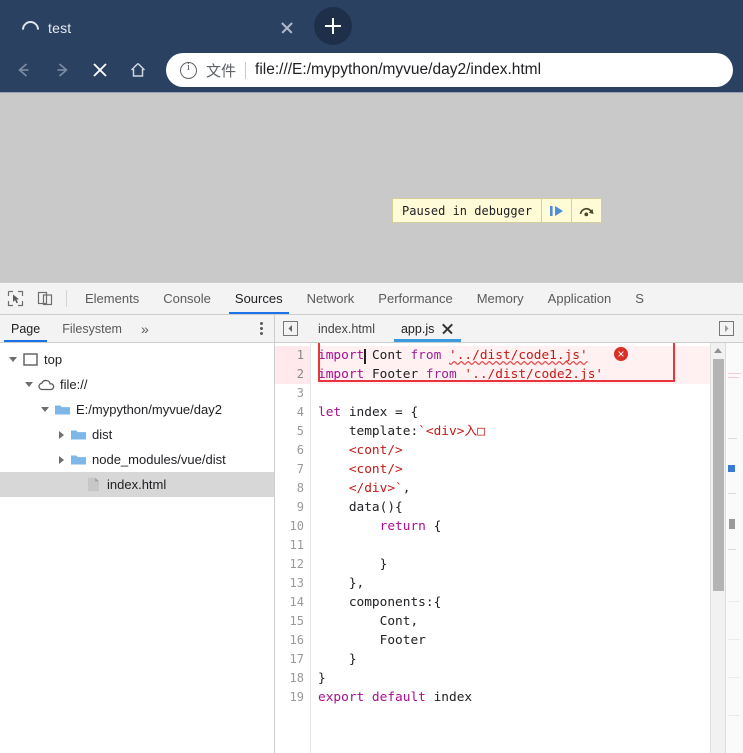 This screenshot has width=743, height=753. Describe the element at coordinates (30, 360) in the screenshot. I see `frame-icon` at that location.